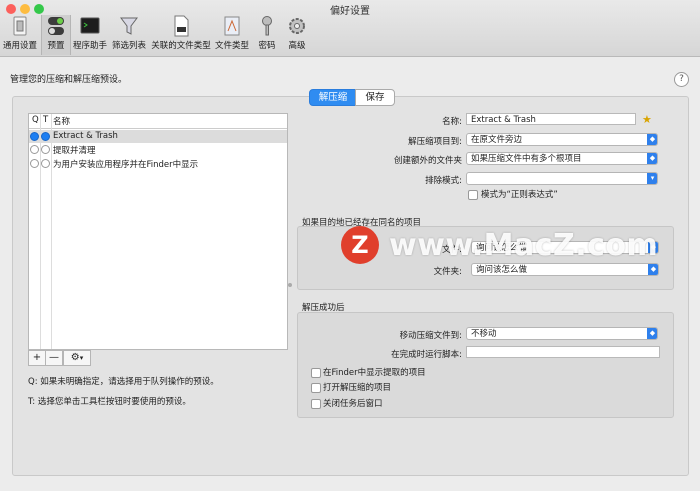  I want to click on splitter-handle, so click(290, 285).